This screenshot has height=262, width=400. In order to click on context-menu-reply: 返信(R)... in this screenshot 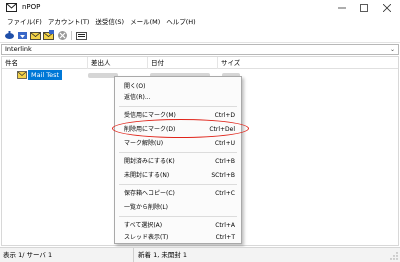, I will do `click(178, 97)`.